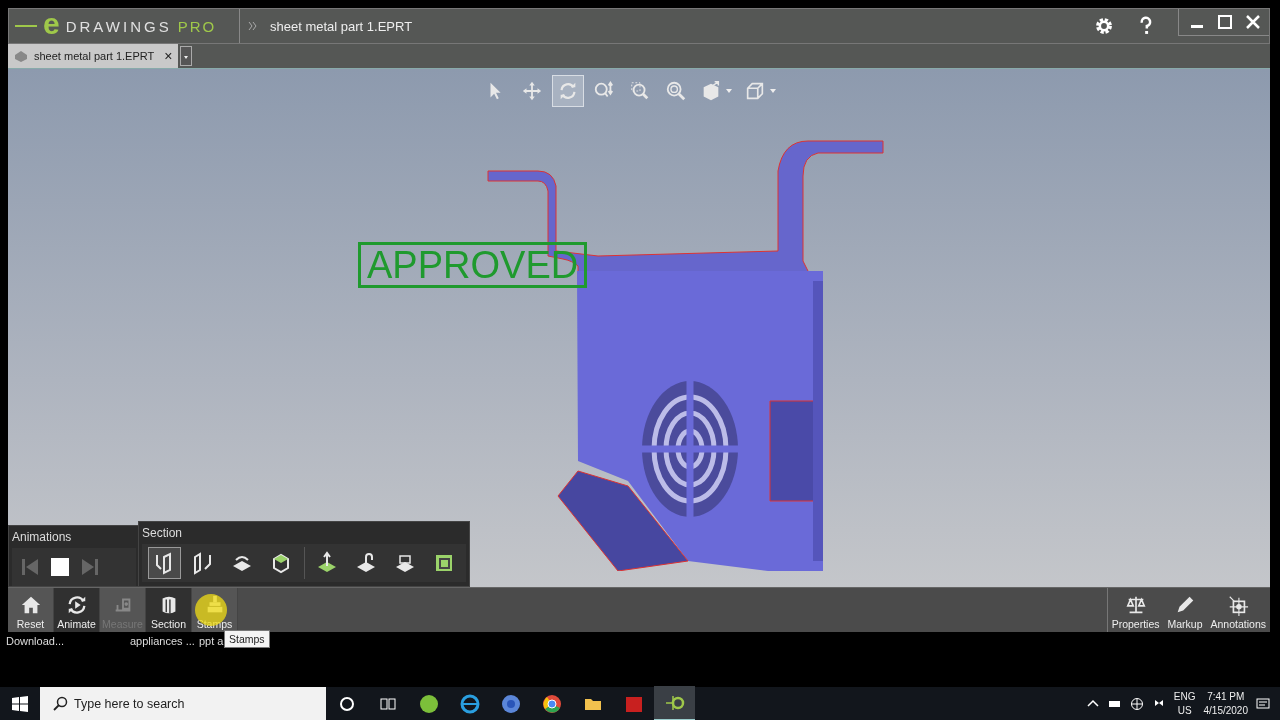  I want to click on panel-title: Animations, so click(42, 537).